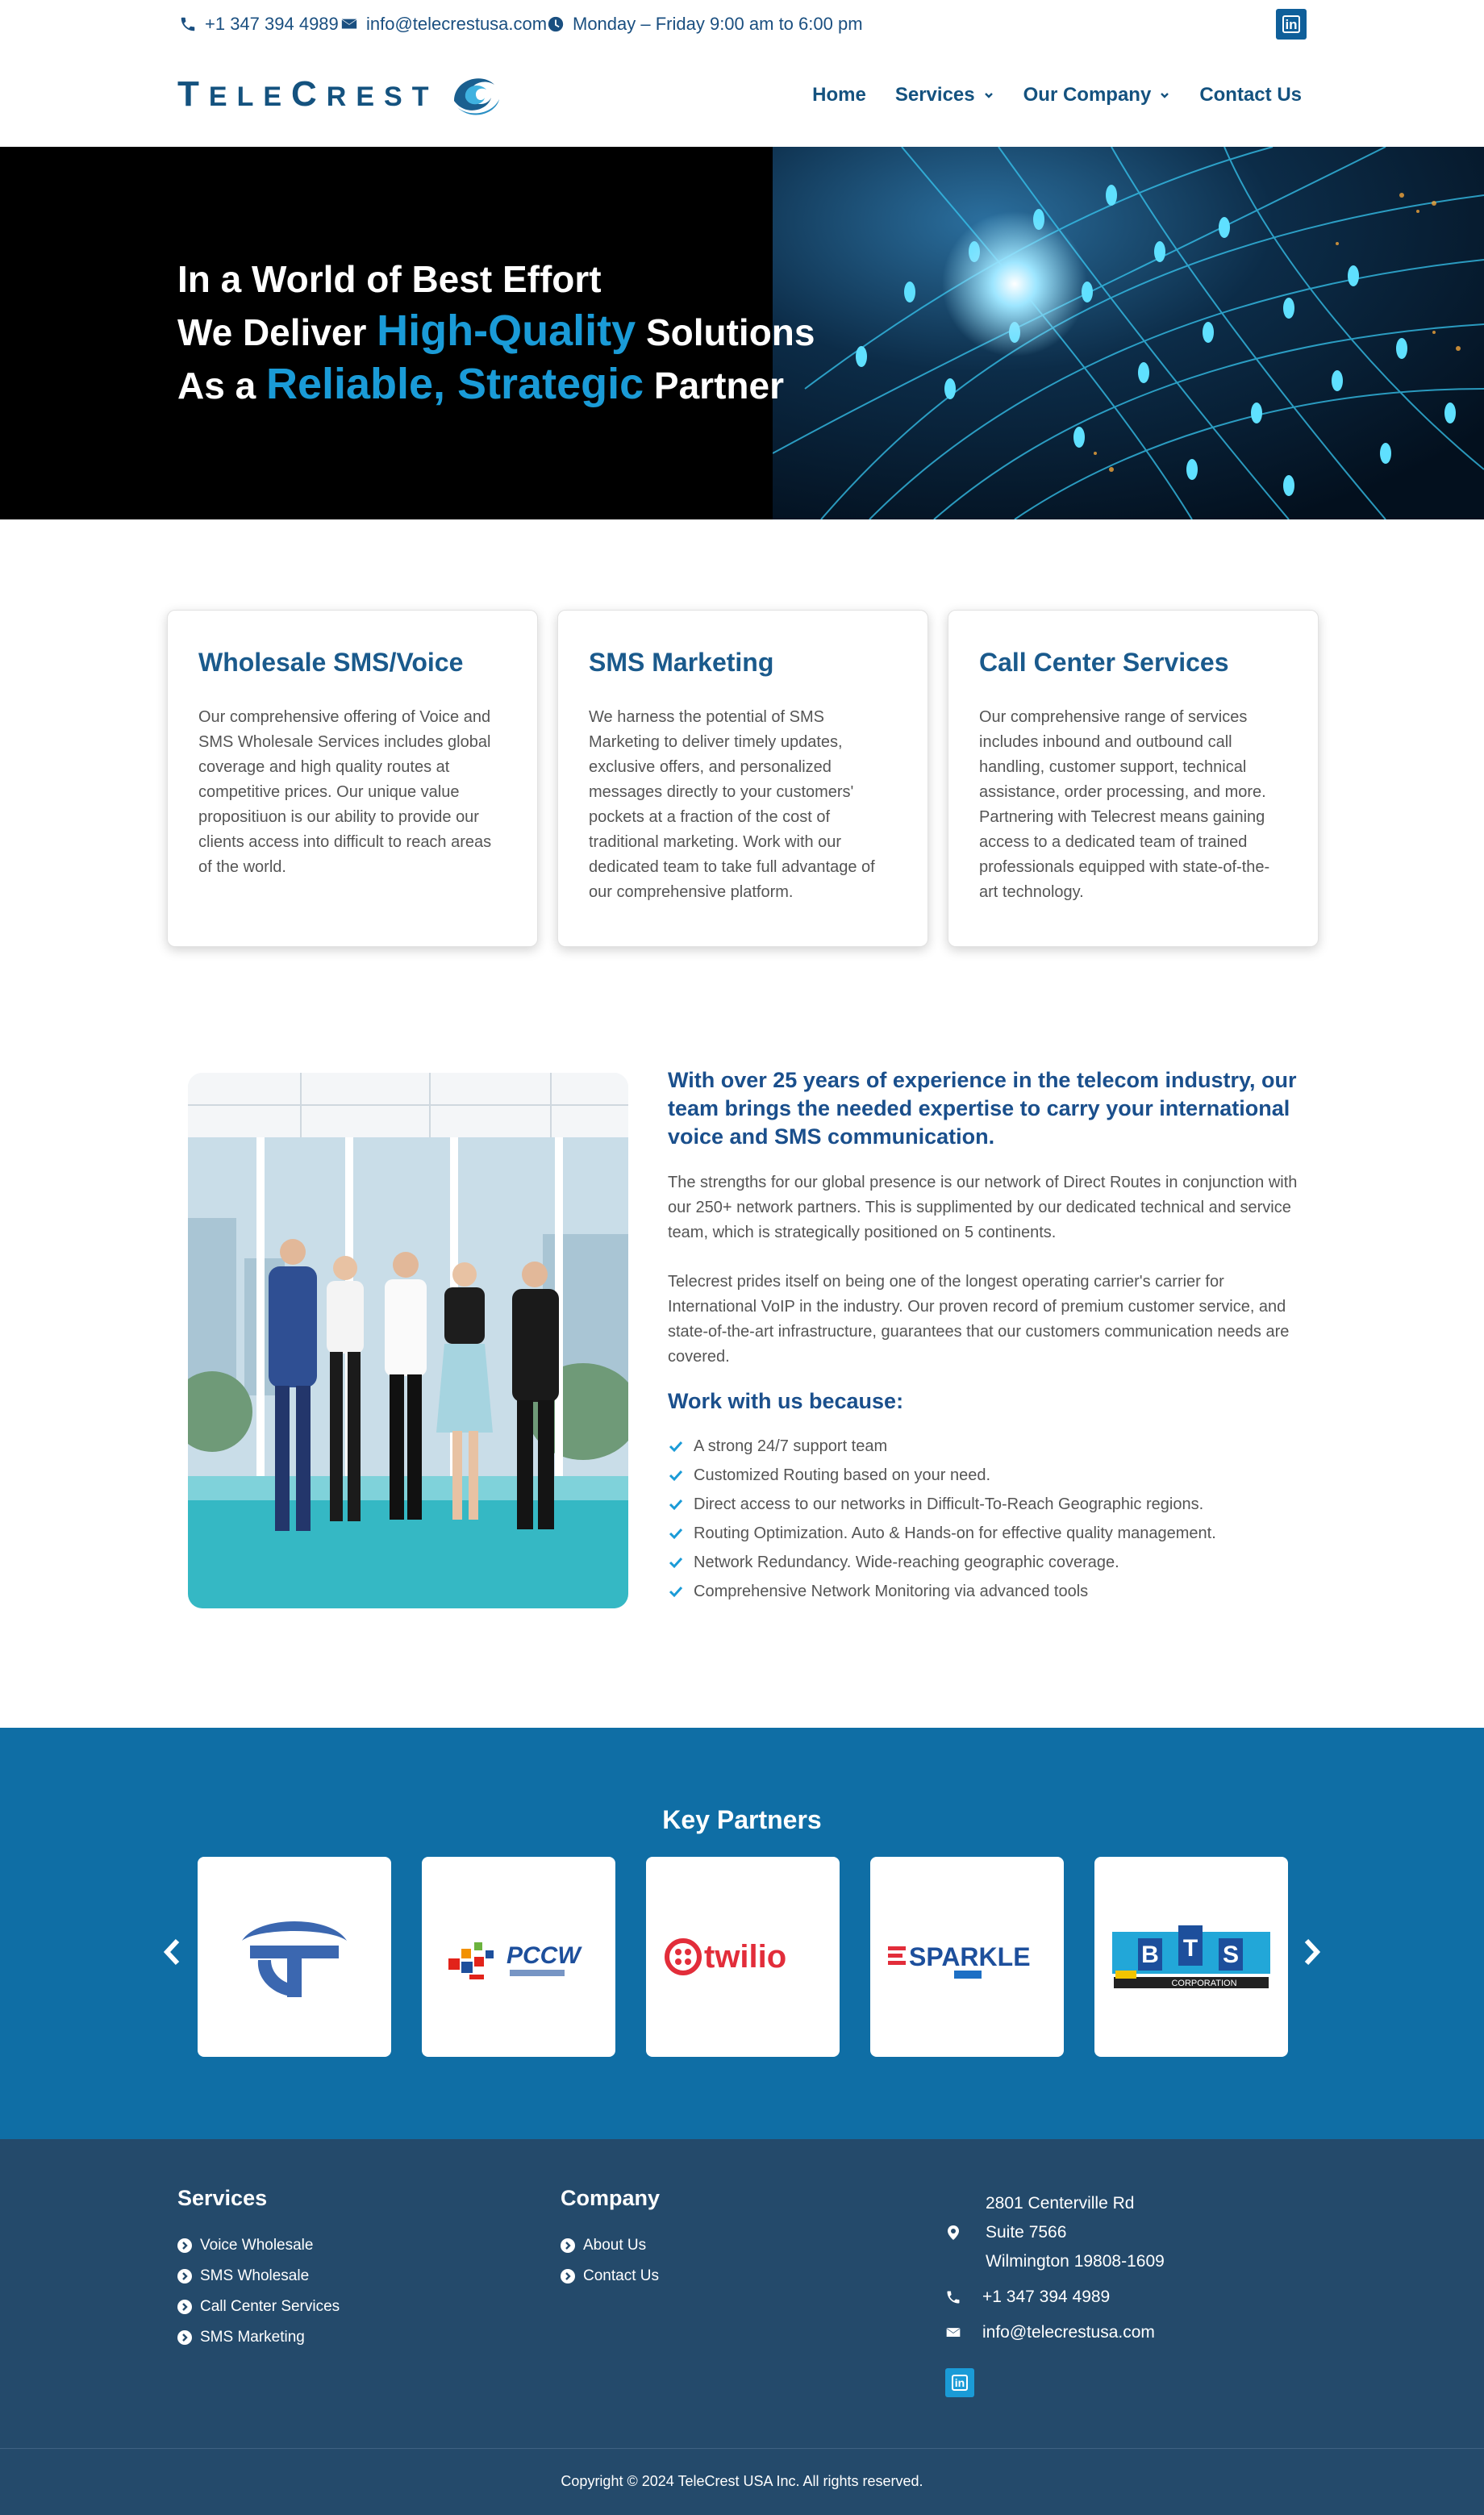 Image resolution: width=1484 pixels, height=2515 pixels. I want to click on hero-line-3-b: Partner, so click(714, 386).